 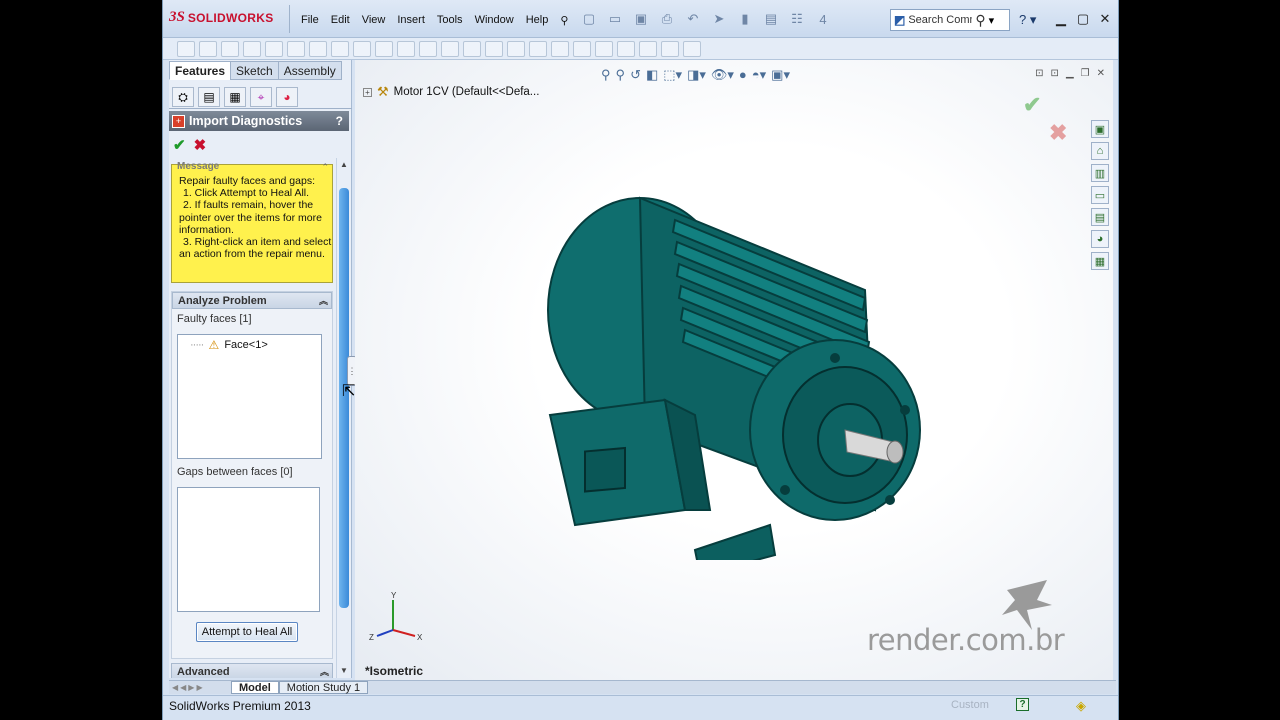 I want to click on units-selector: Custom, so click(x=970, y=705).